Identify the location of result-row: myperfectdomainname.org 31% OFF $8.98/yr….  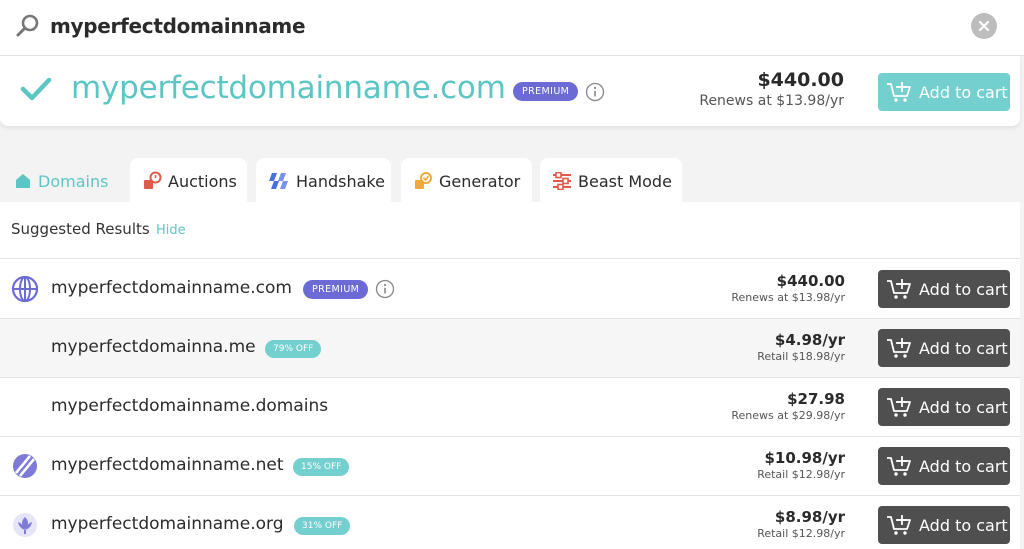
(510, 522).